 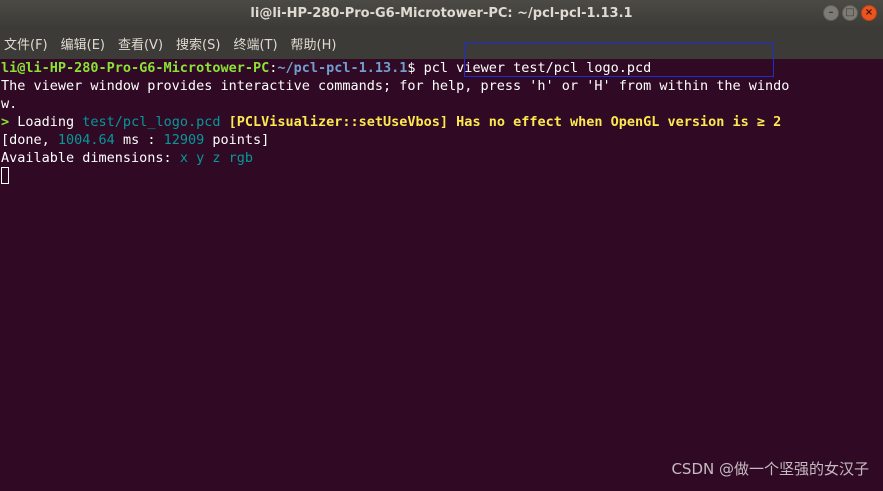 What do you see at coordinates (442, 176) in the screenshot?
I see `cursor-line` at bounding box center [442, 176].